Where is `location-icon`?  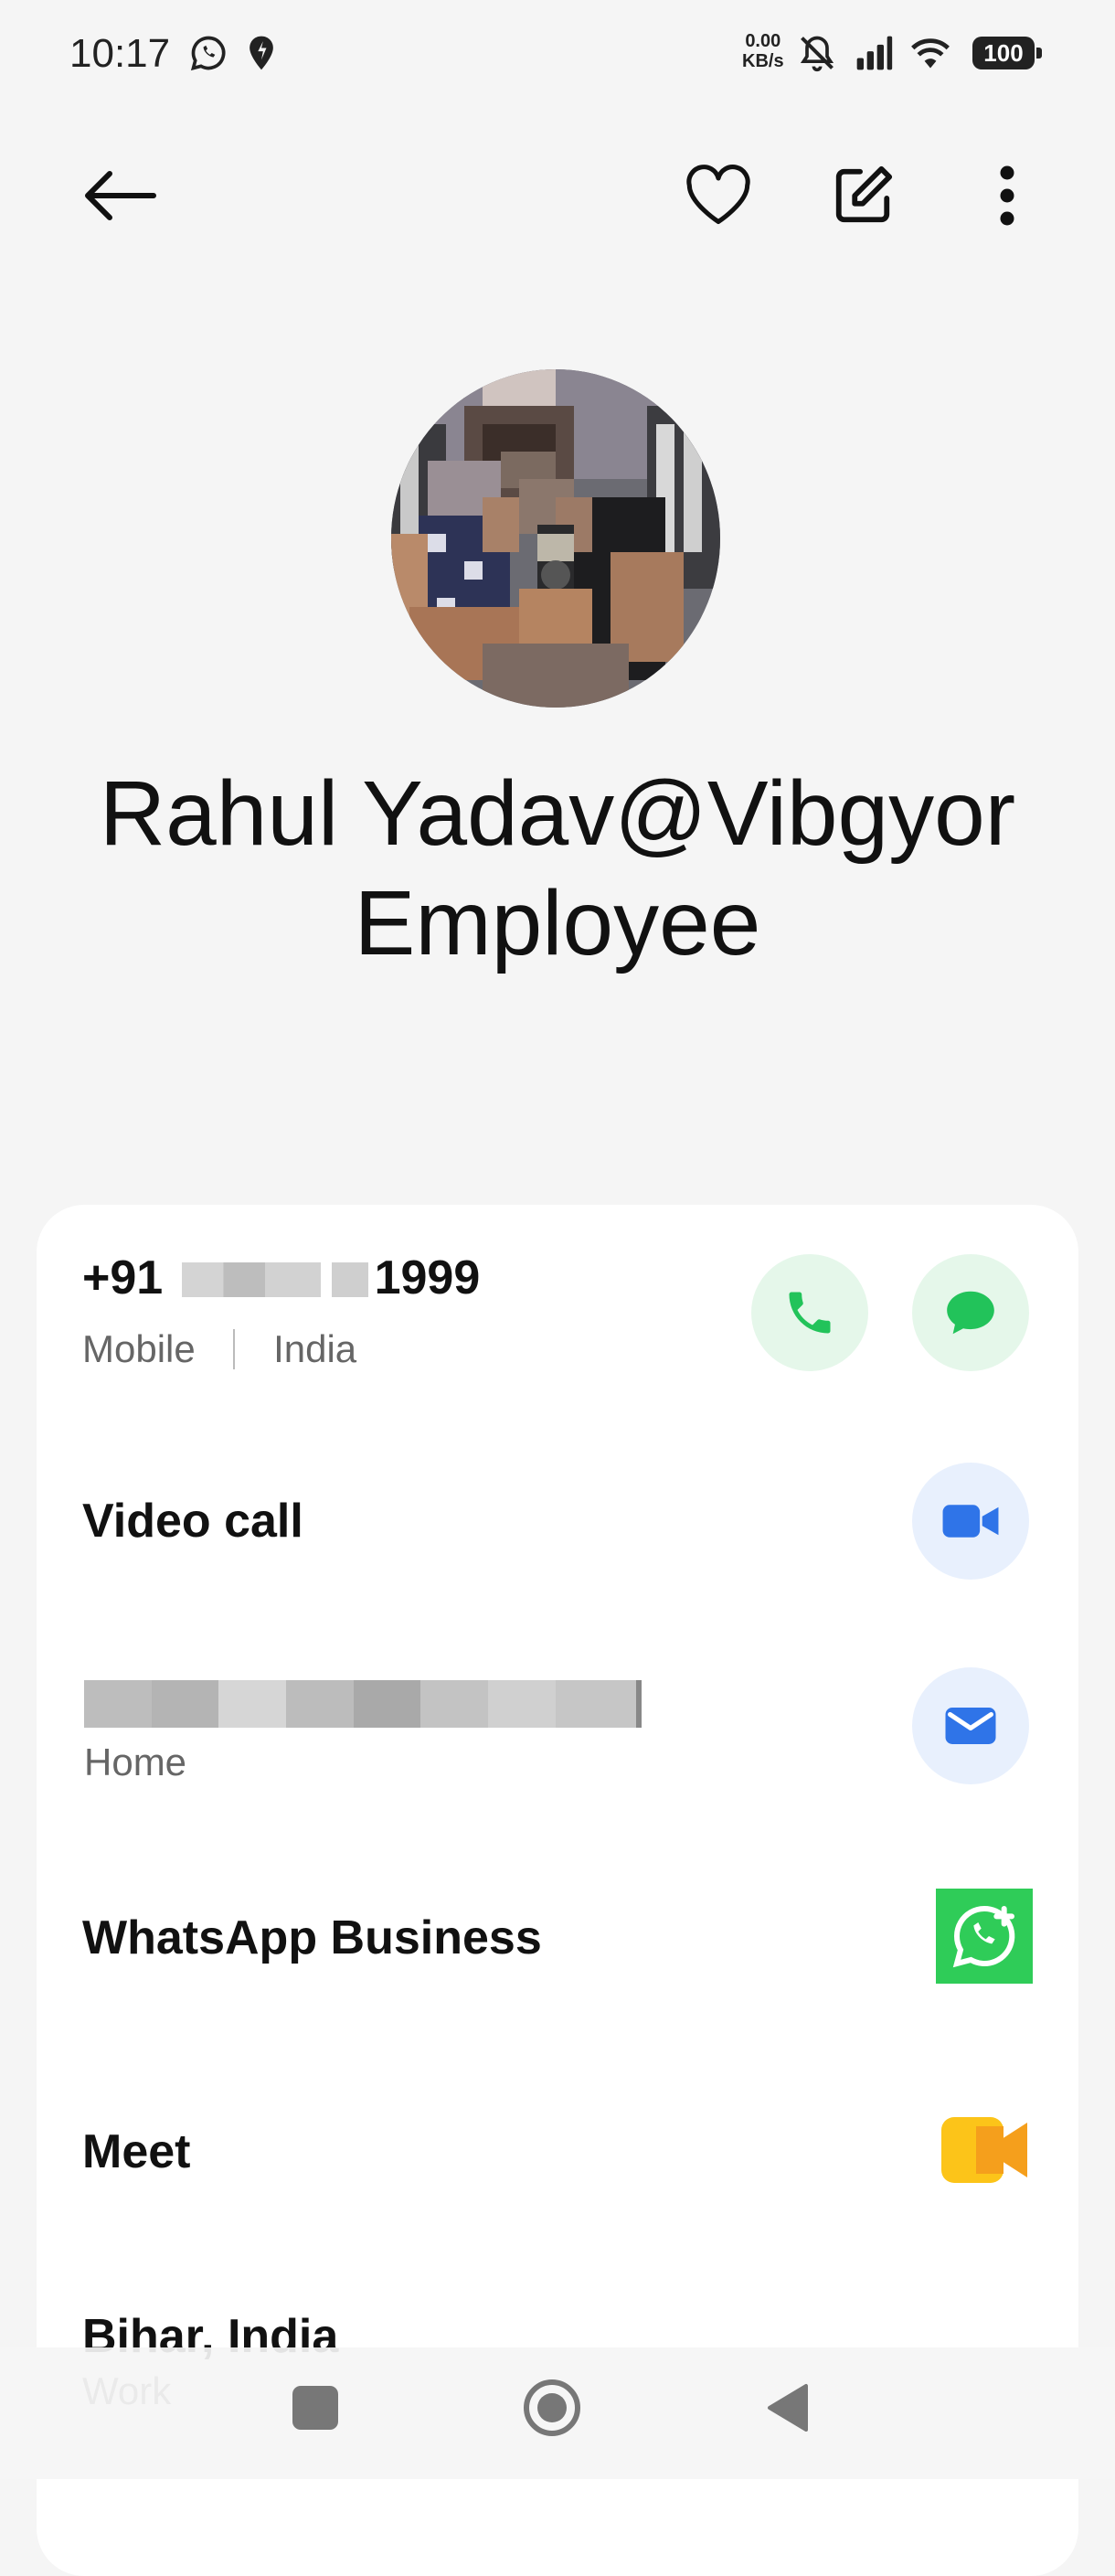 location-icon is located at coordinates (261, 53).